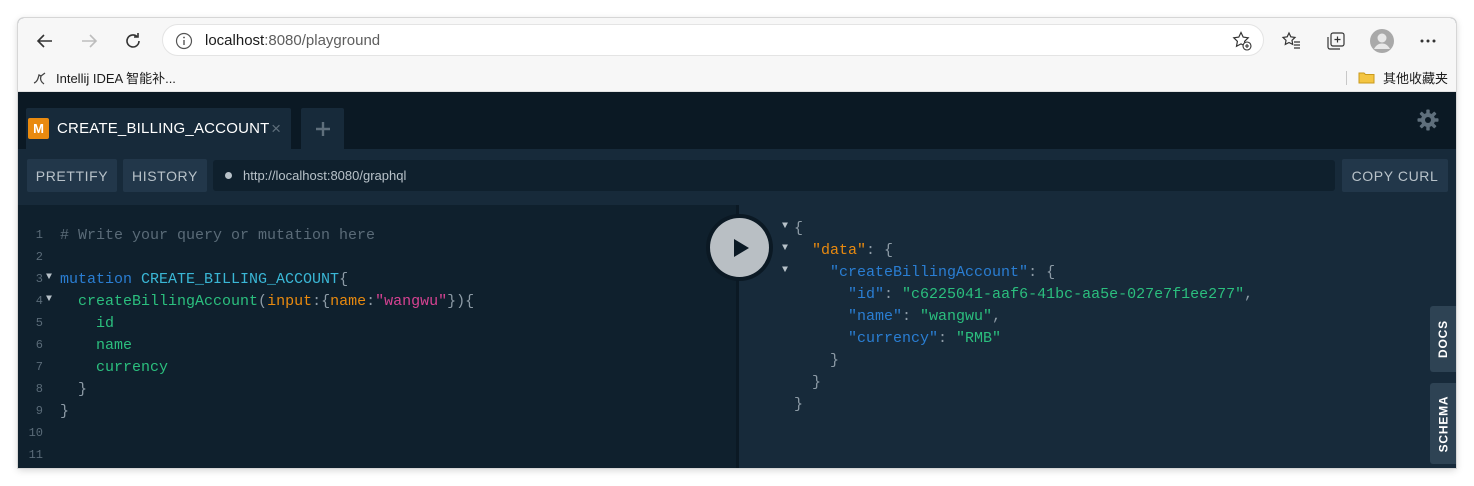 The height and width of the screenshot is (486, 1474). I want to click on result-line: ▼ {, so click(793, 228).